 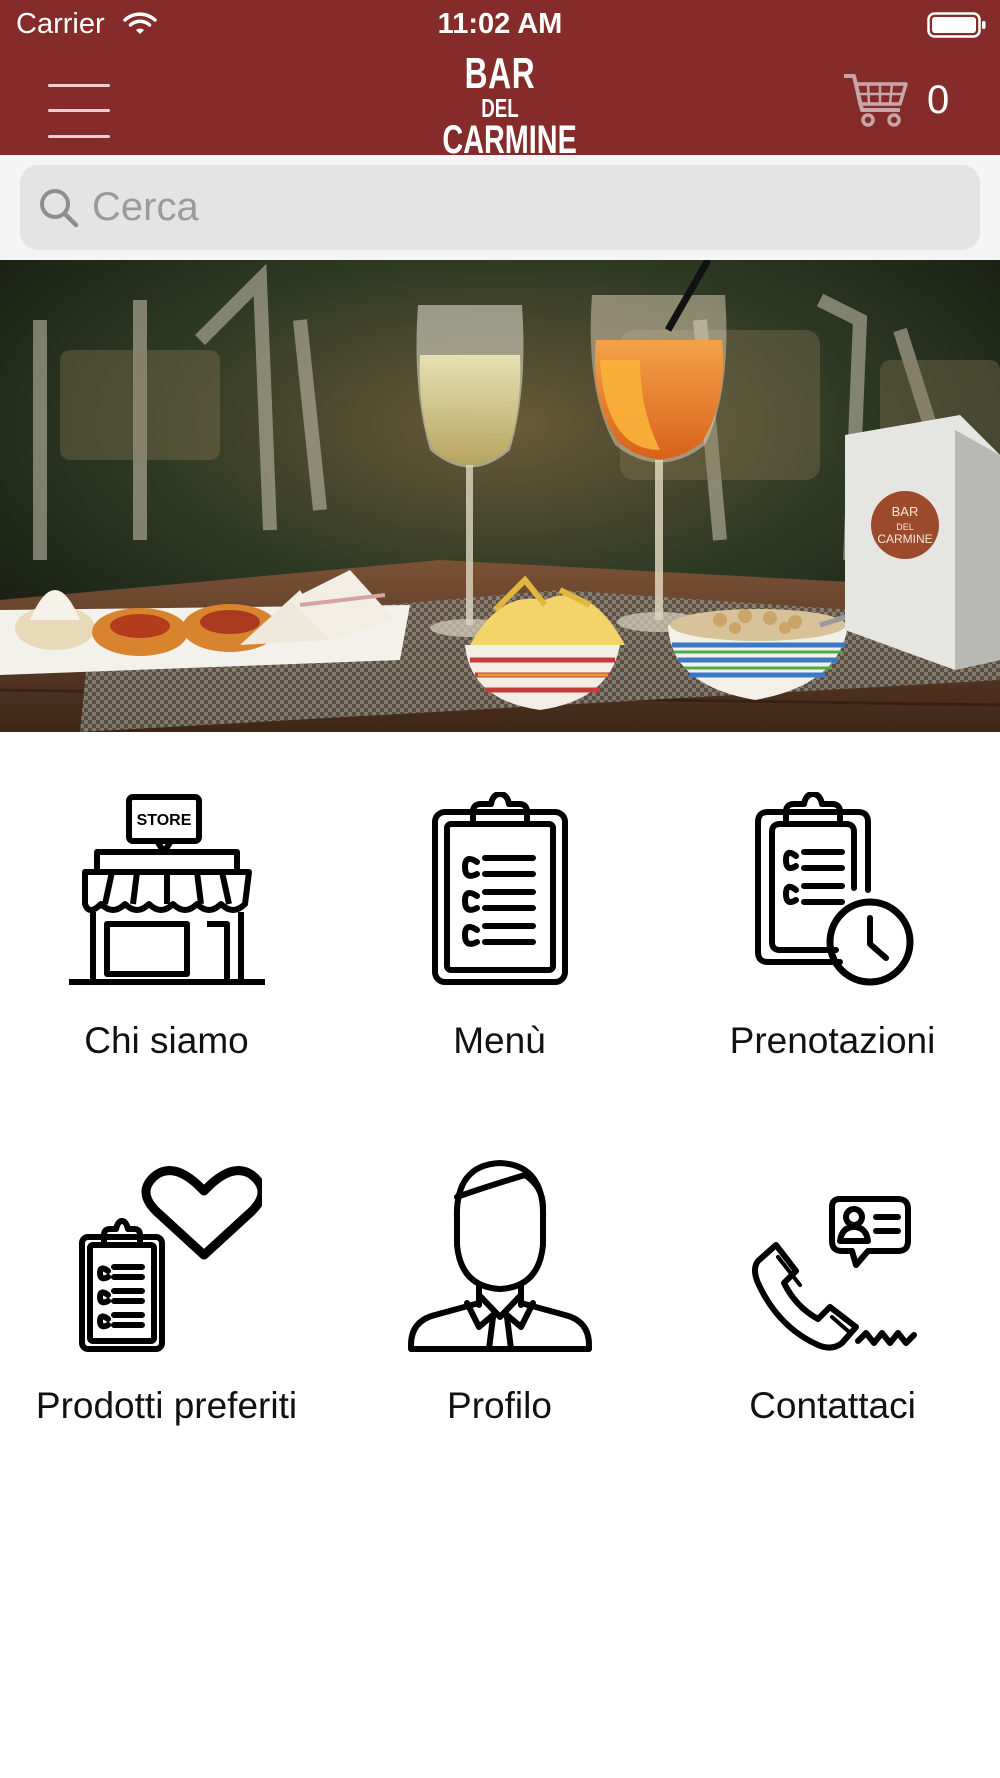 I want to click on app-header: Carrier 11:02 AM BAR DEL CARMINE 0, so click(x=500, y=80).